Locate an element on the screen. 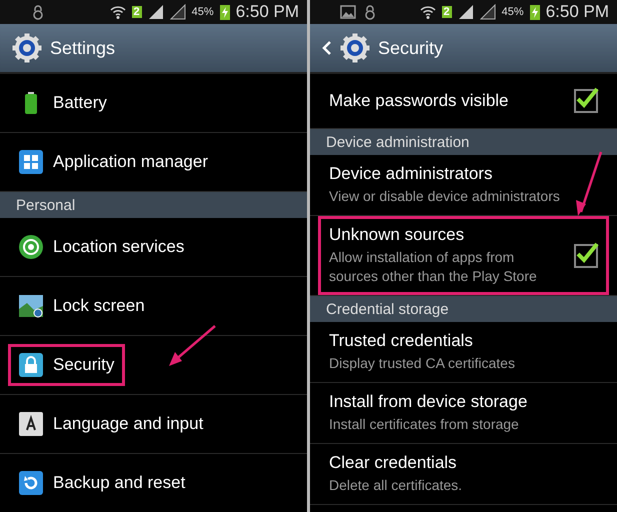 The width and height of the screenshot is (617, 512). settings-item: Language and input is located at coordinates (111, 424).